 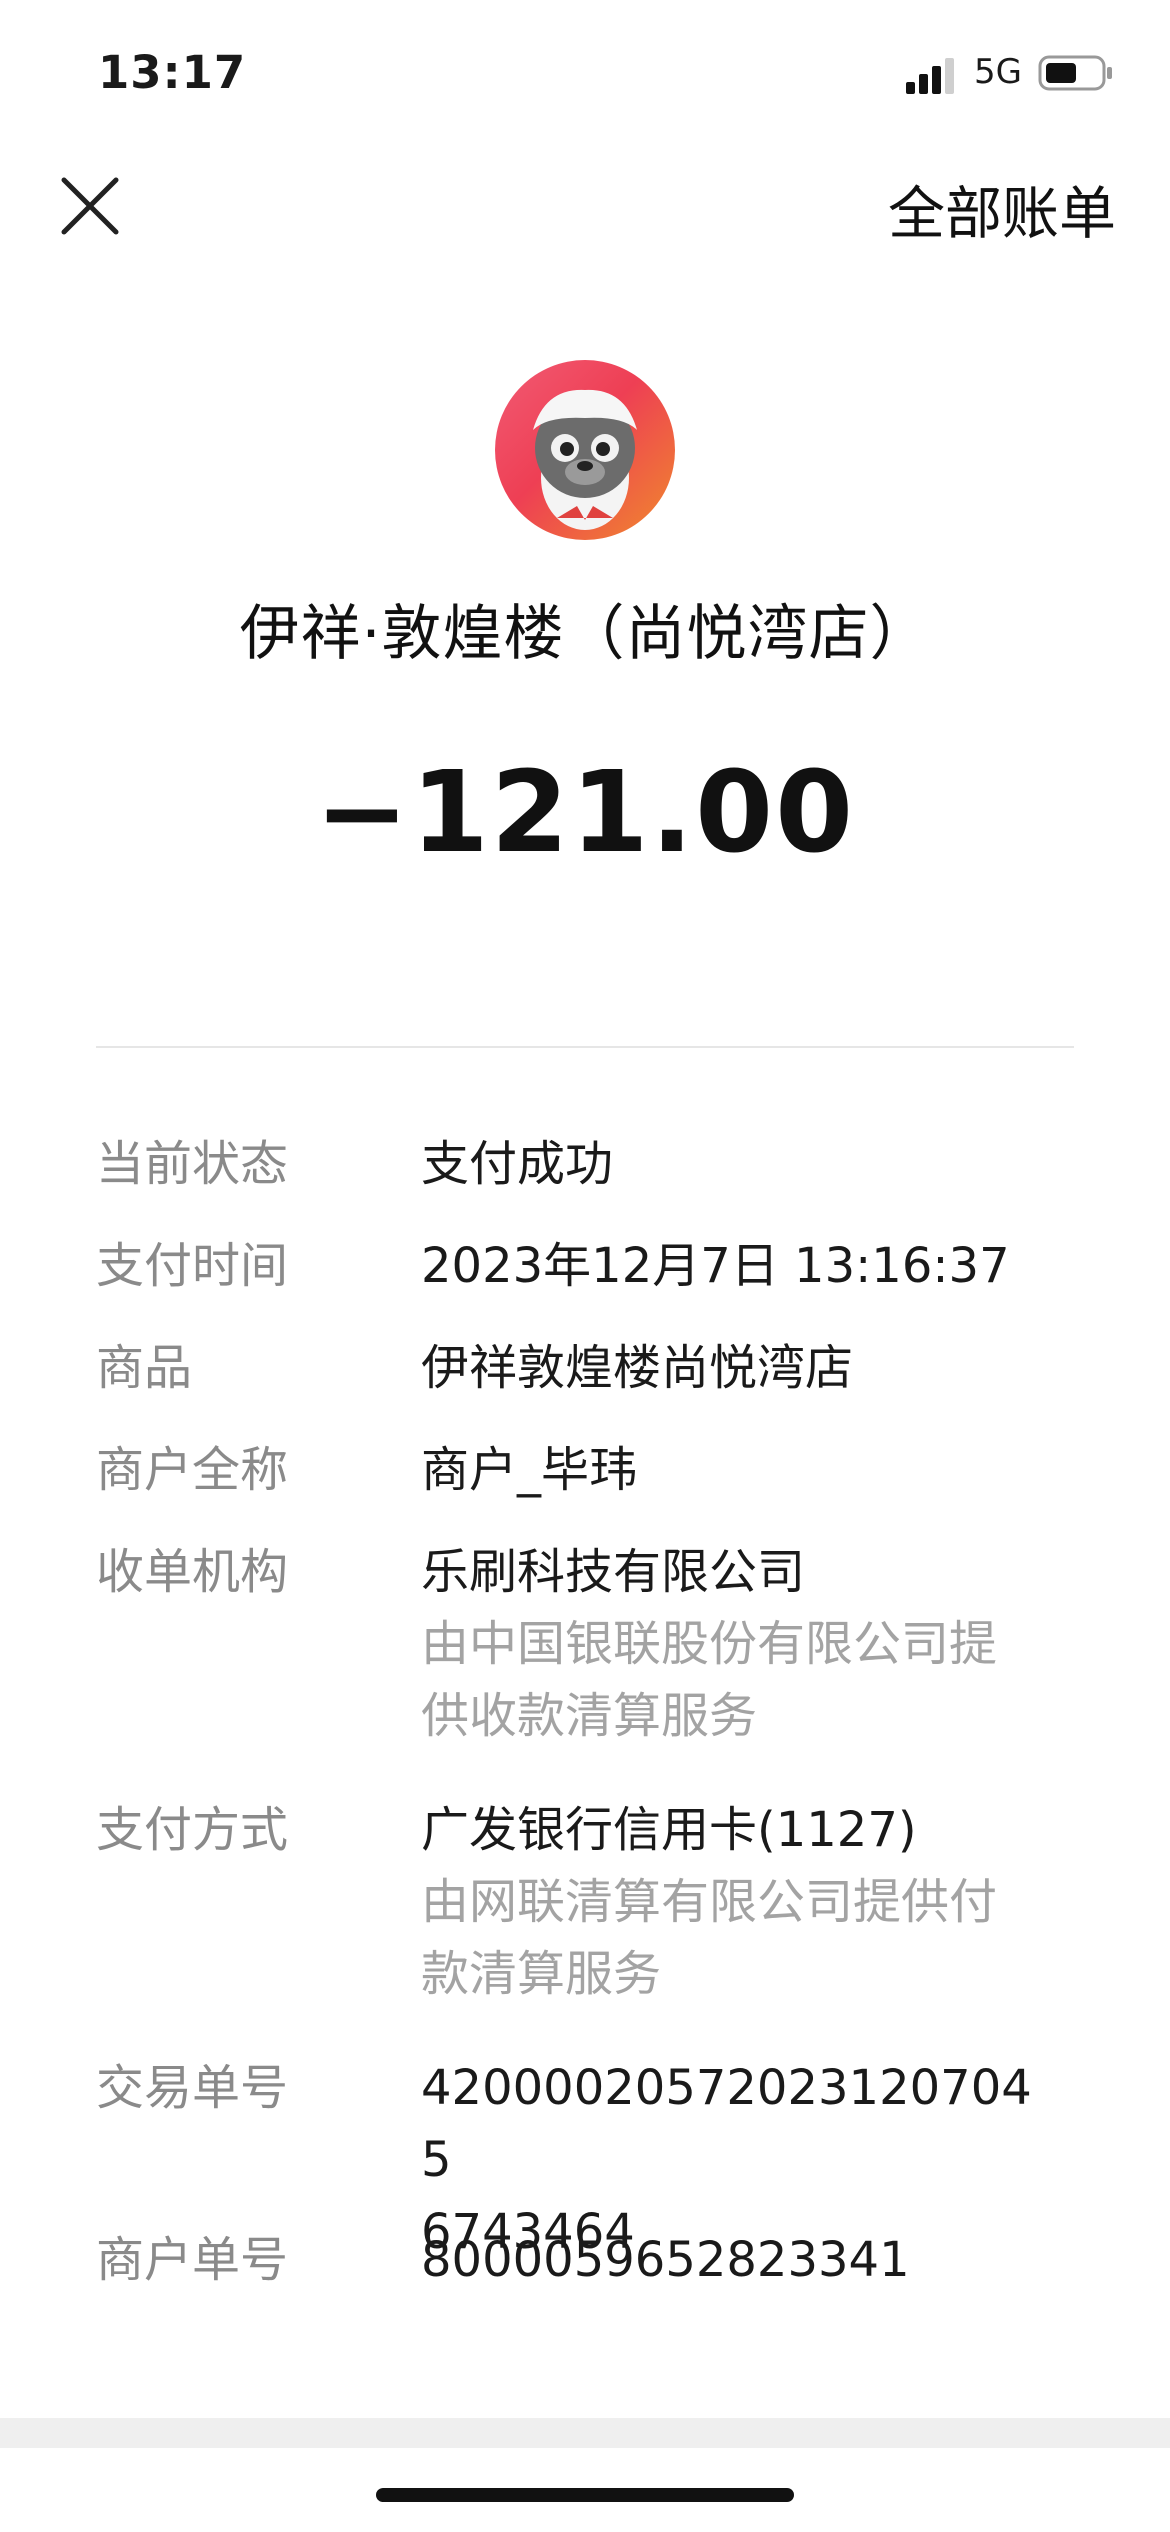 I want to click on detail-label: 当前状态, so click(x=192, y=1164).